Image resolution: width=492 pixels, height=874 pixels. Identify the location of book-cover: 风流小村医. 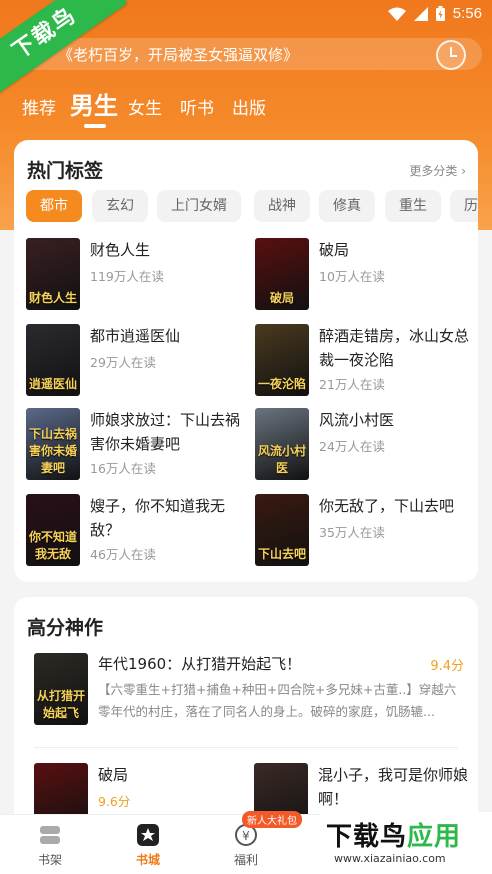
(282, 444).